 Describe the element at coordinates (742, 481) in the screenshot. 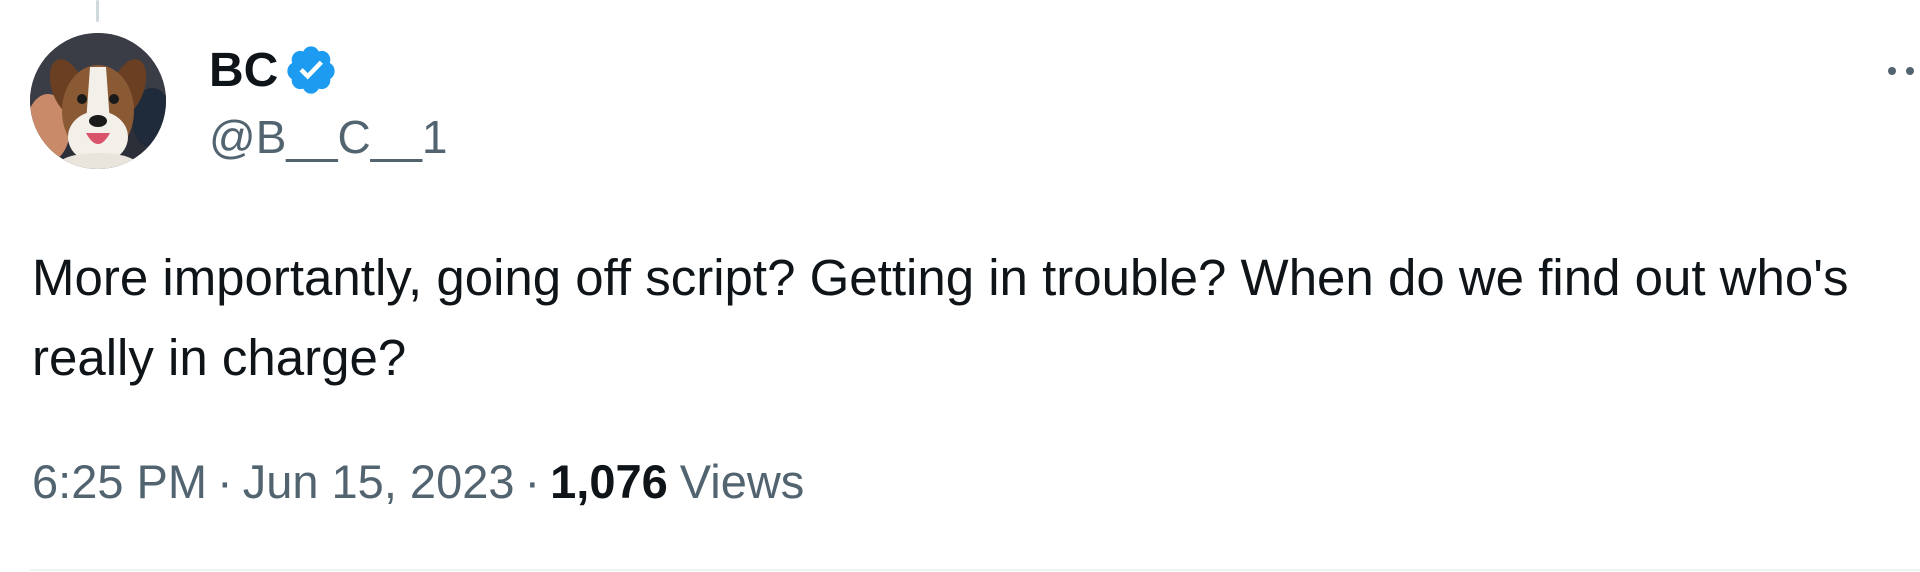

I see `views-label: Views` at that location.